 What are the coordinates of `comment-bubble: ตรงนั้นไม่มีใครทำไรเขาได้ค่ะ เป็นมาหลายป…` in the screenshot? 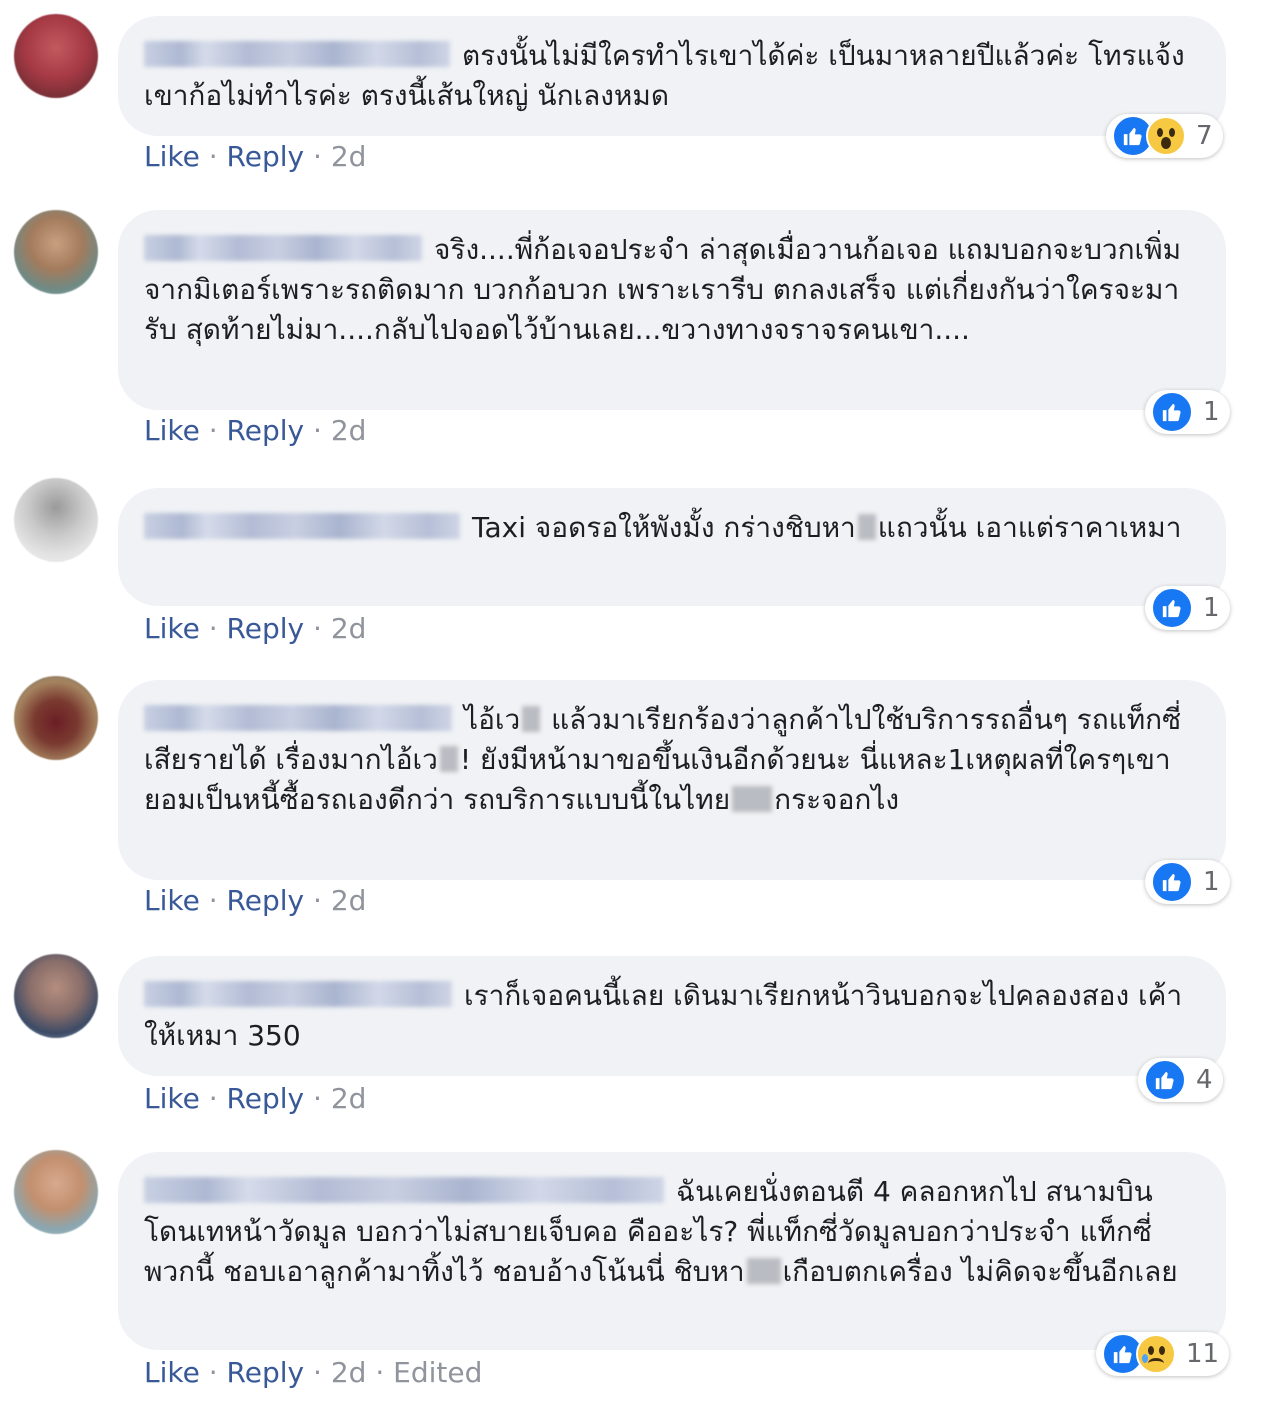 It's located at (672, 76).